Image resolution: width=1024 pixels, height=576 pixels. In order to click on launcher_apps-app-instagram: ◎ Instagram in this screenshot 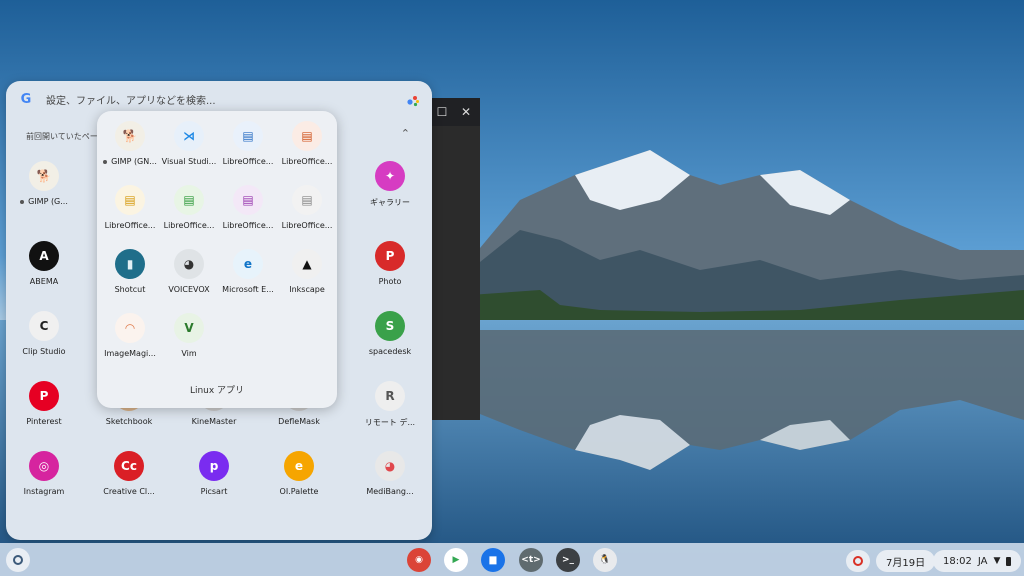, I will do `click(44, 473)`.